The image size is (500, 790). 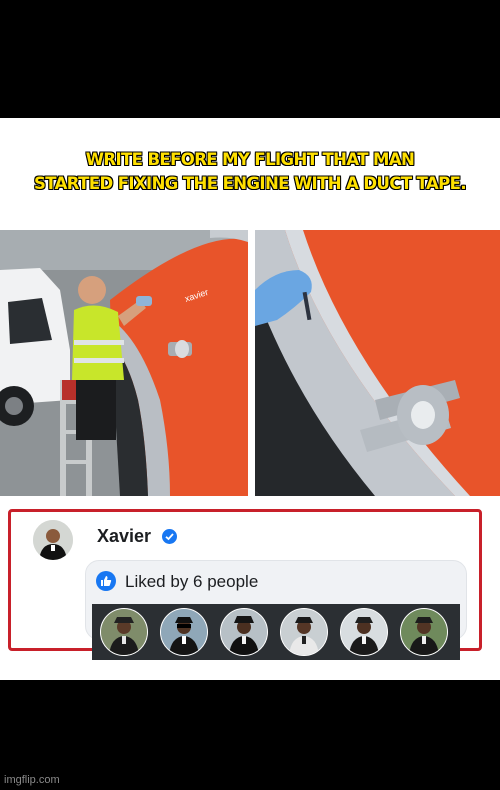 I want to click on author-avatar, so click(x=53, y=540).